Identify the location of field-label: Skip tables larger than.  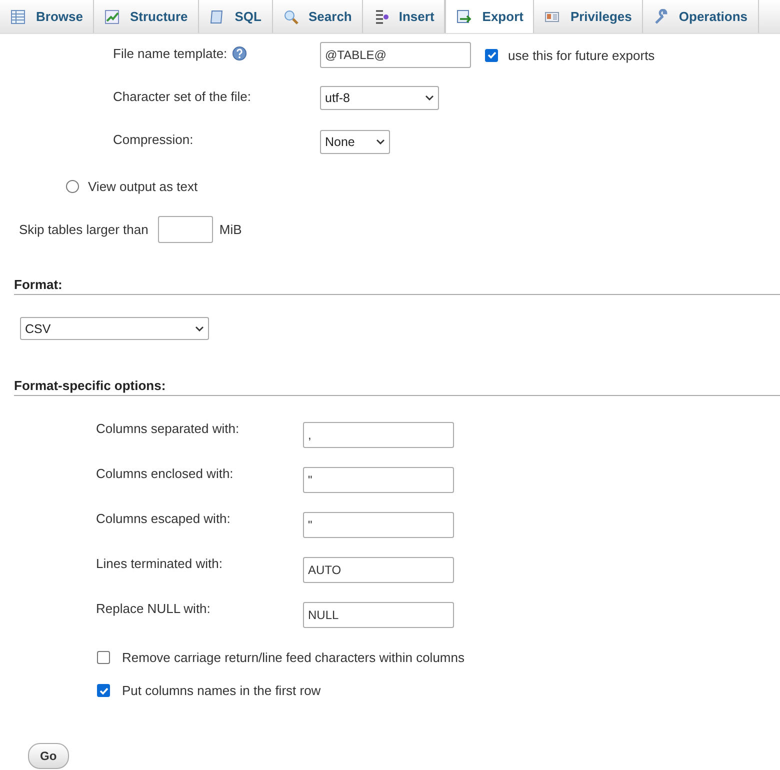
(83, 229).